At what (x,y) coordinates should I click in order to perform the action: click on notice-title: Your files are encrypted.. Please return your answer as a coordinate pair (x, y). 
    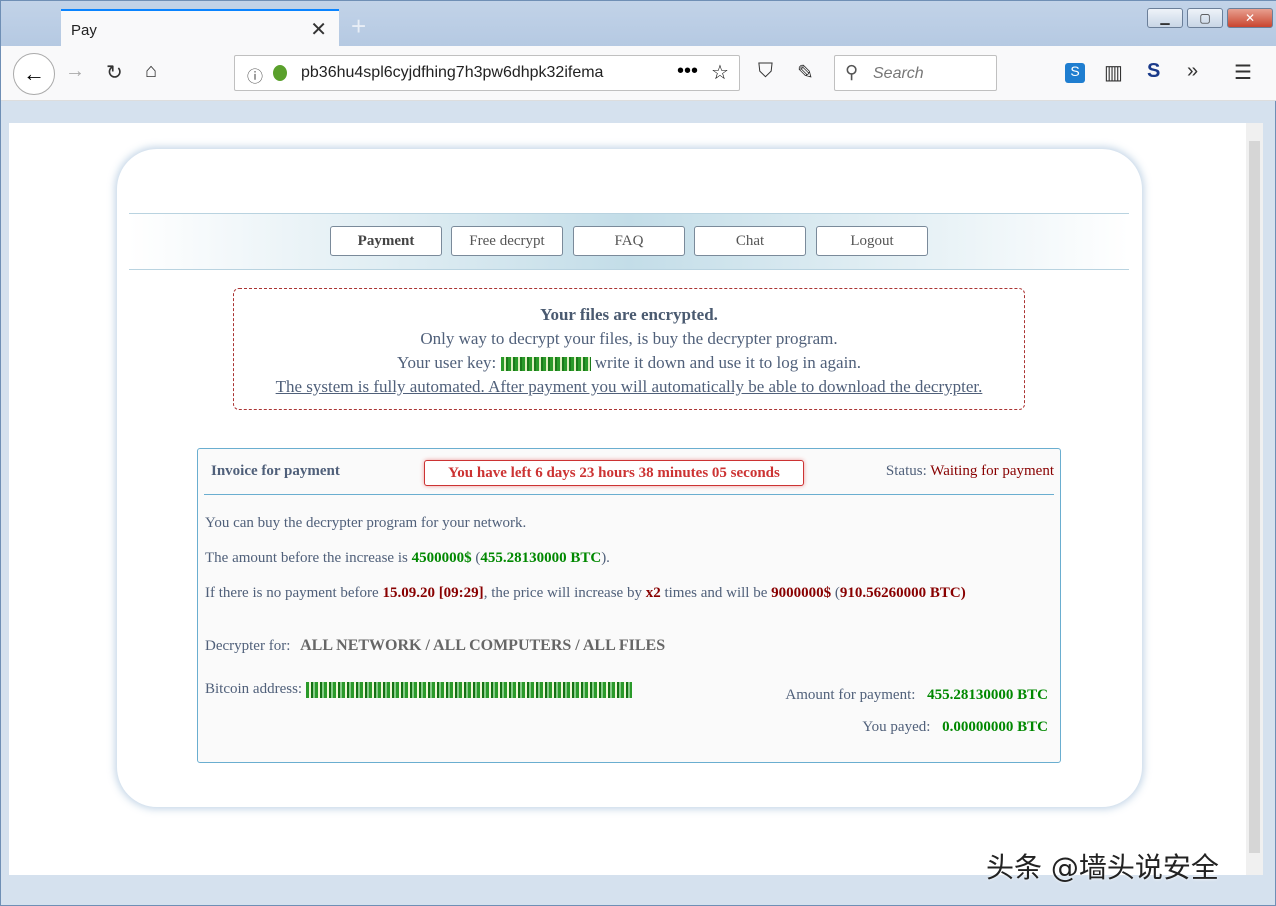
    Looking at the image, I should click on (629, 314).